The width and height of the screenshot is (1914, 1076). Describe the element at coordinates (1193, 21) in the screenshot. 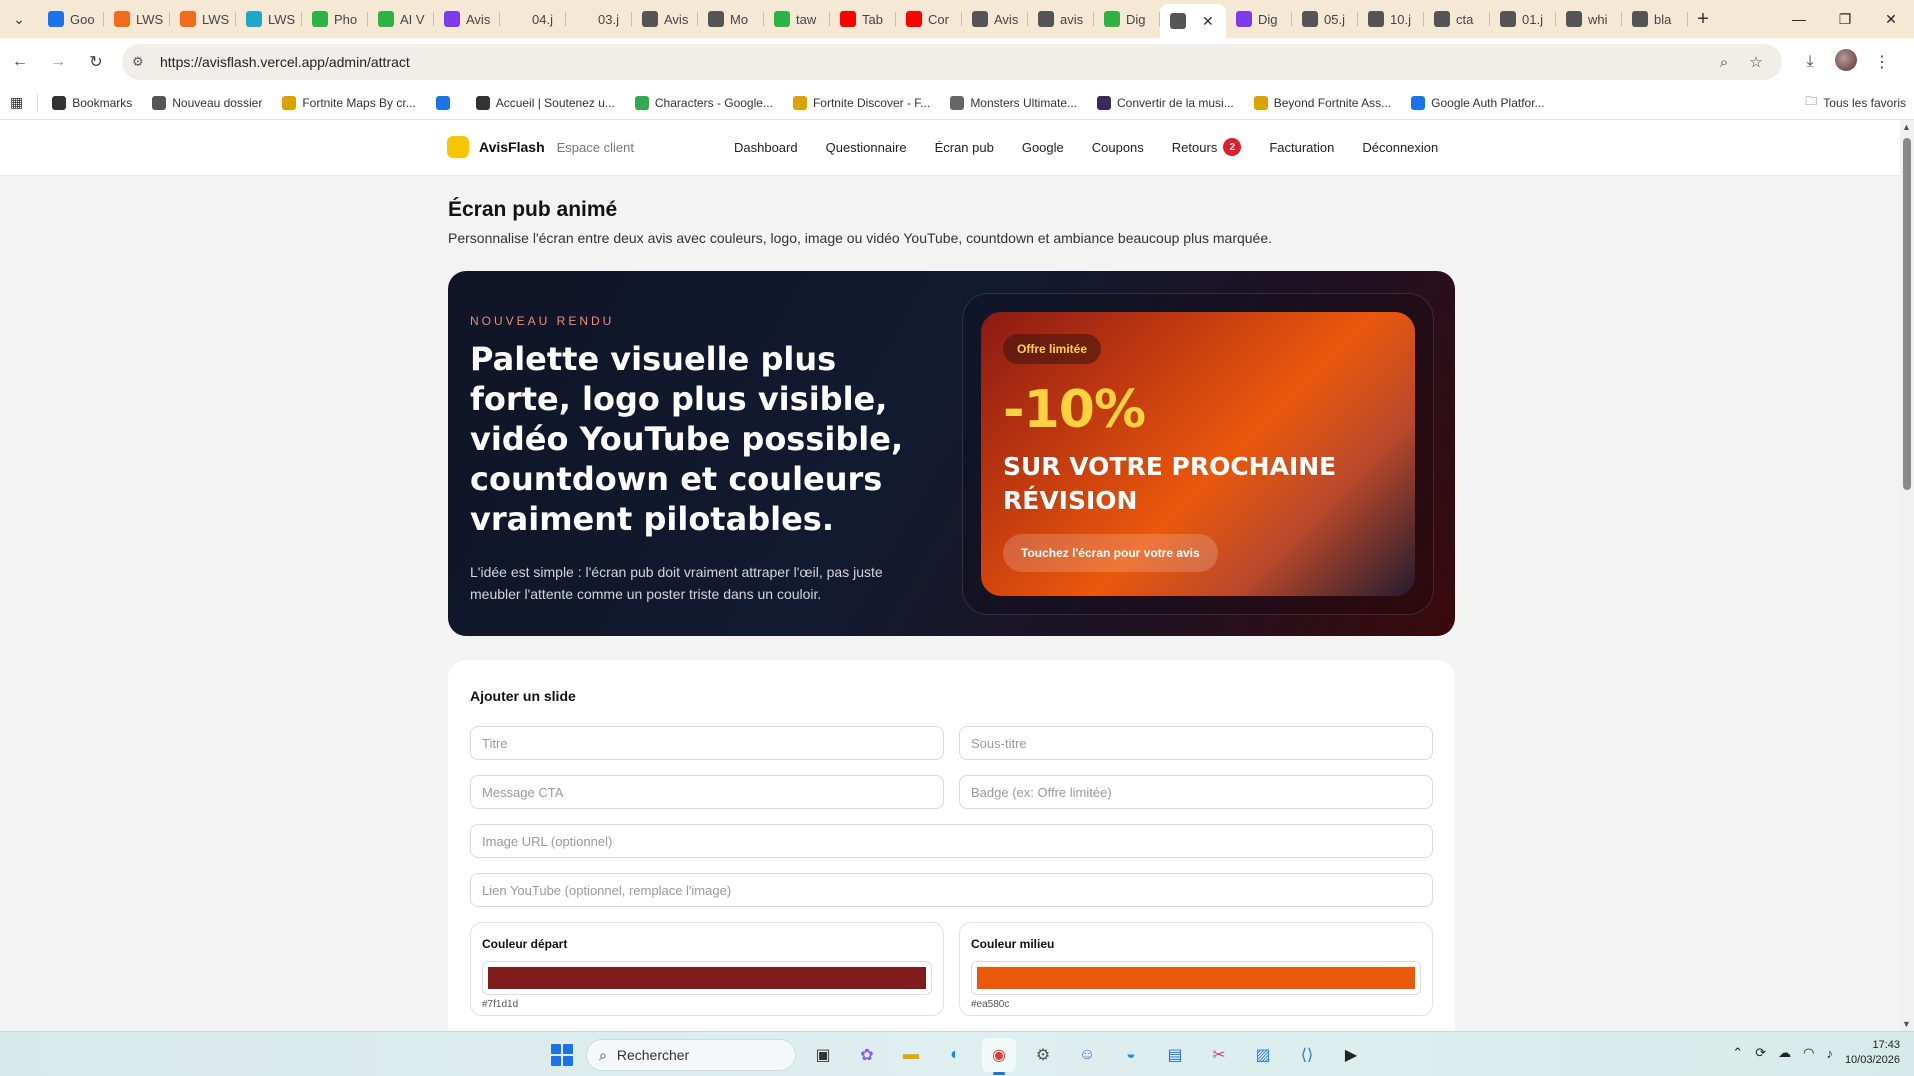

I see `tab-active: ✕` at that location.